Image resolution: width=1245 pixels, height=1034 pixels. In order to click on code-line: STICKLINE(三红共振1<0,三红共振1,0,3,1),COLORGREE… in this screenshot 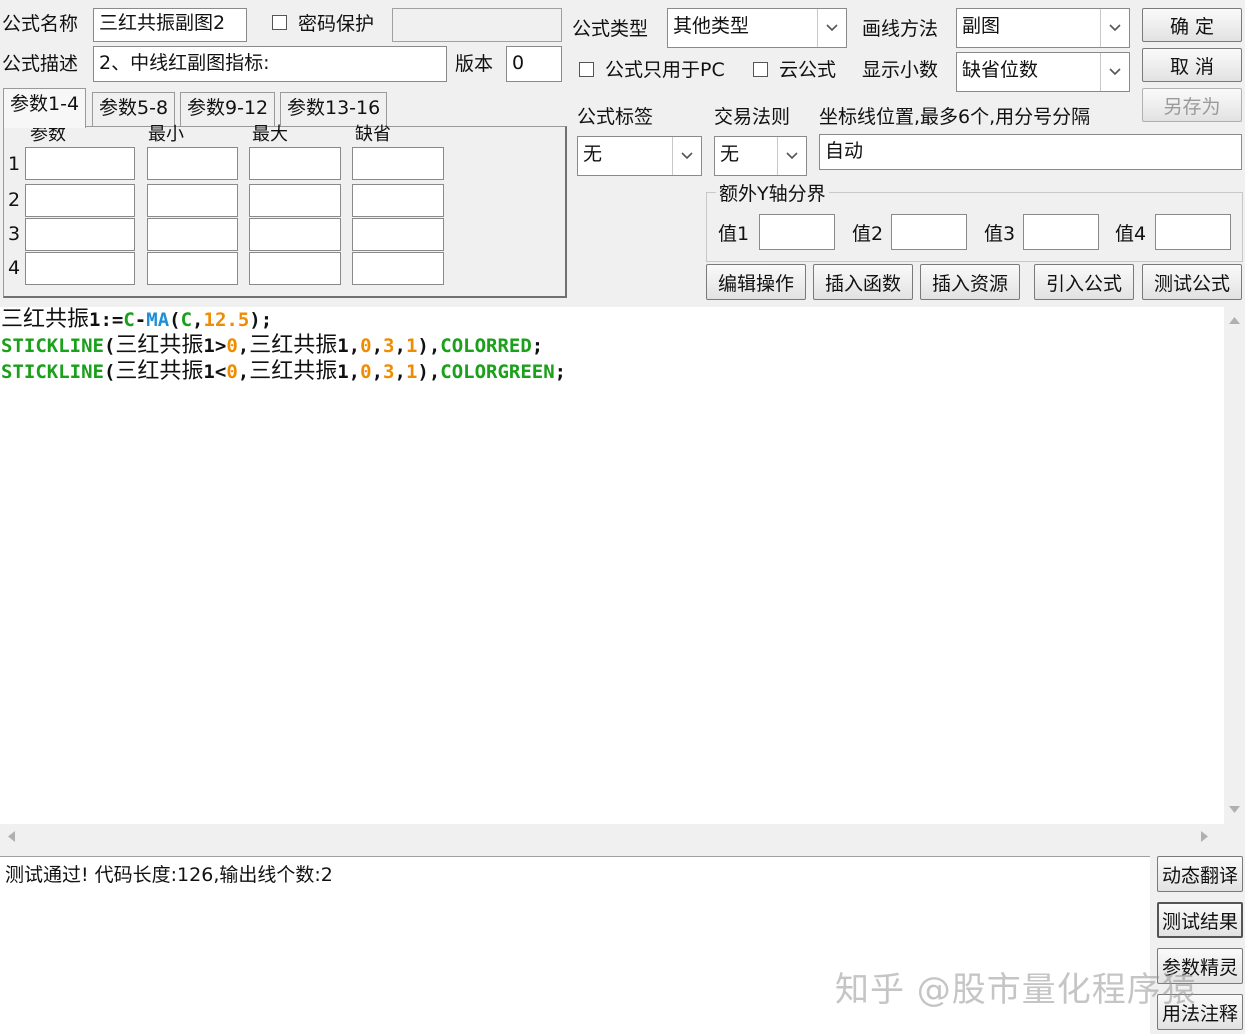, I will do `click(283, 372)`.